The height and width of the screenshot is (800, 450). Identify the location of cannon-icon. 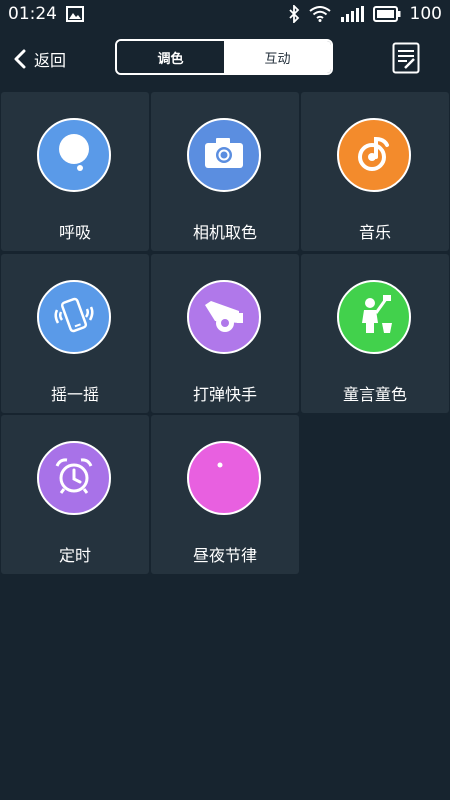
(224, 317).